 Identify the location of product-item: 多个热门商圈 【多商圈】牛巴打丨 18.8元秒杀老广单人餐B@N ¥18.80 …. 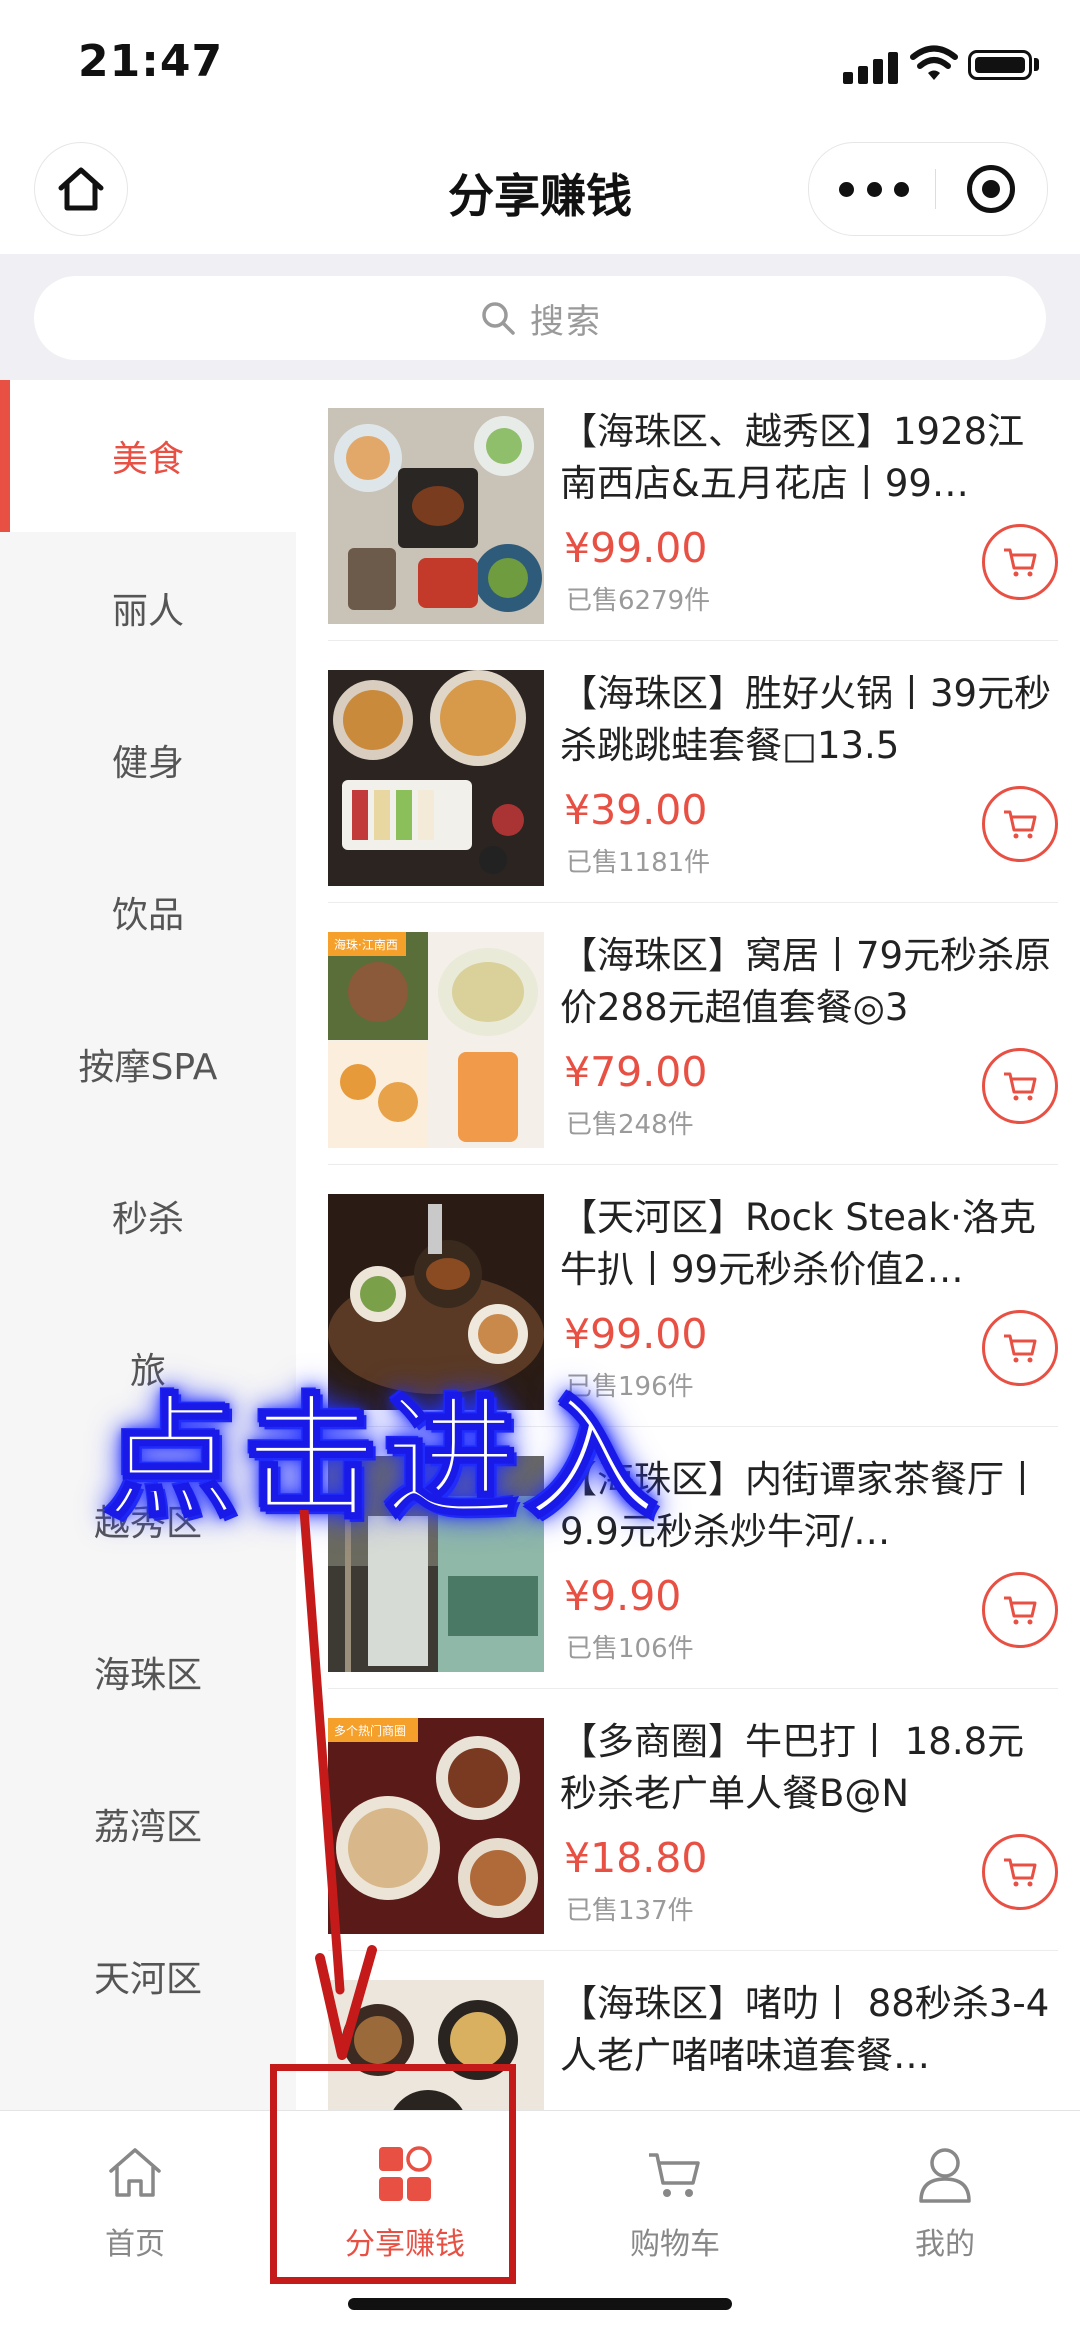
(693, 1820).